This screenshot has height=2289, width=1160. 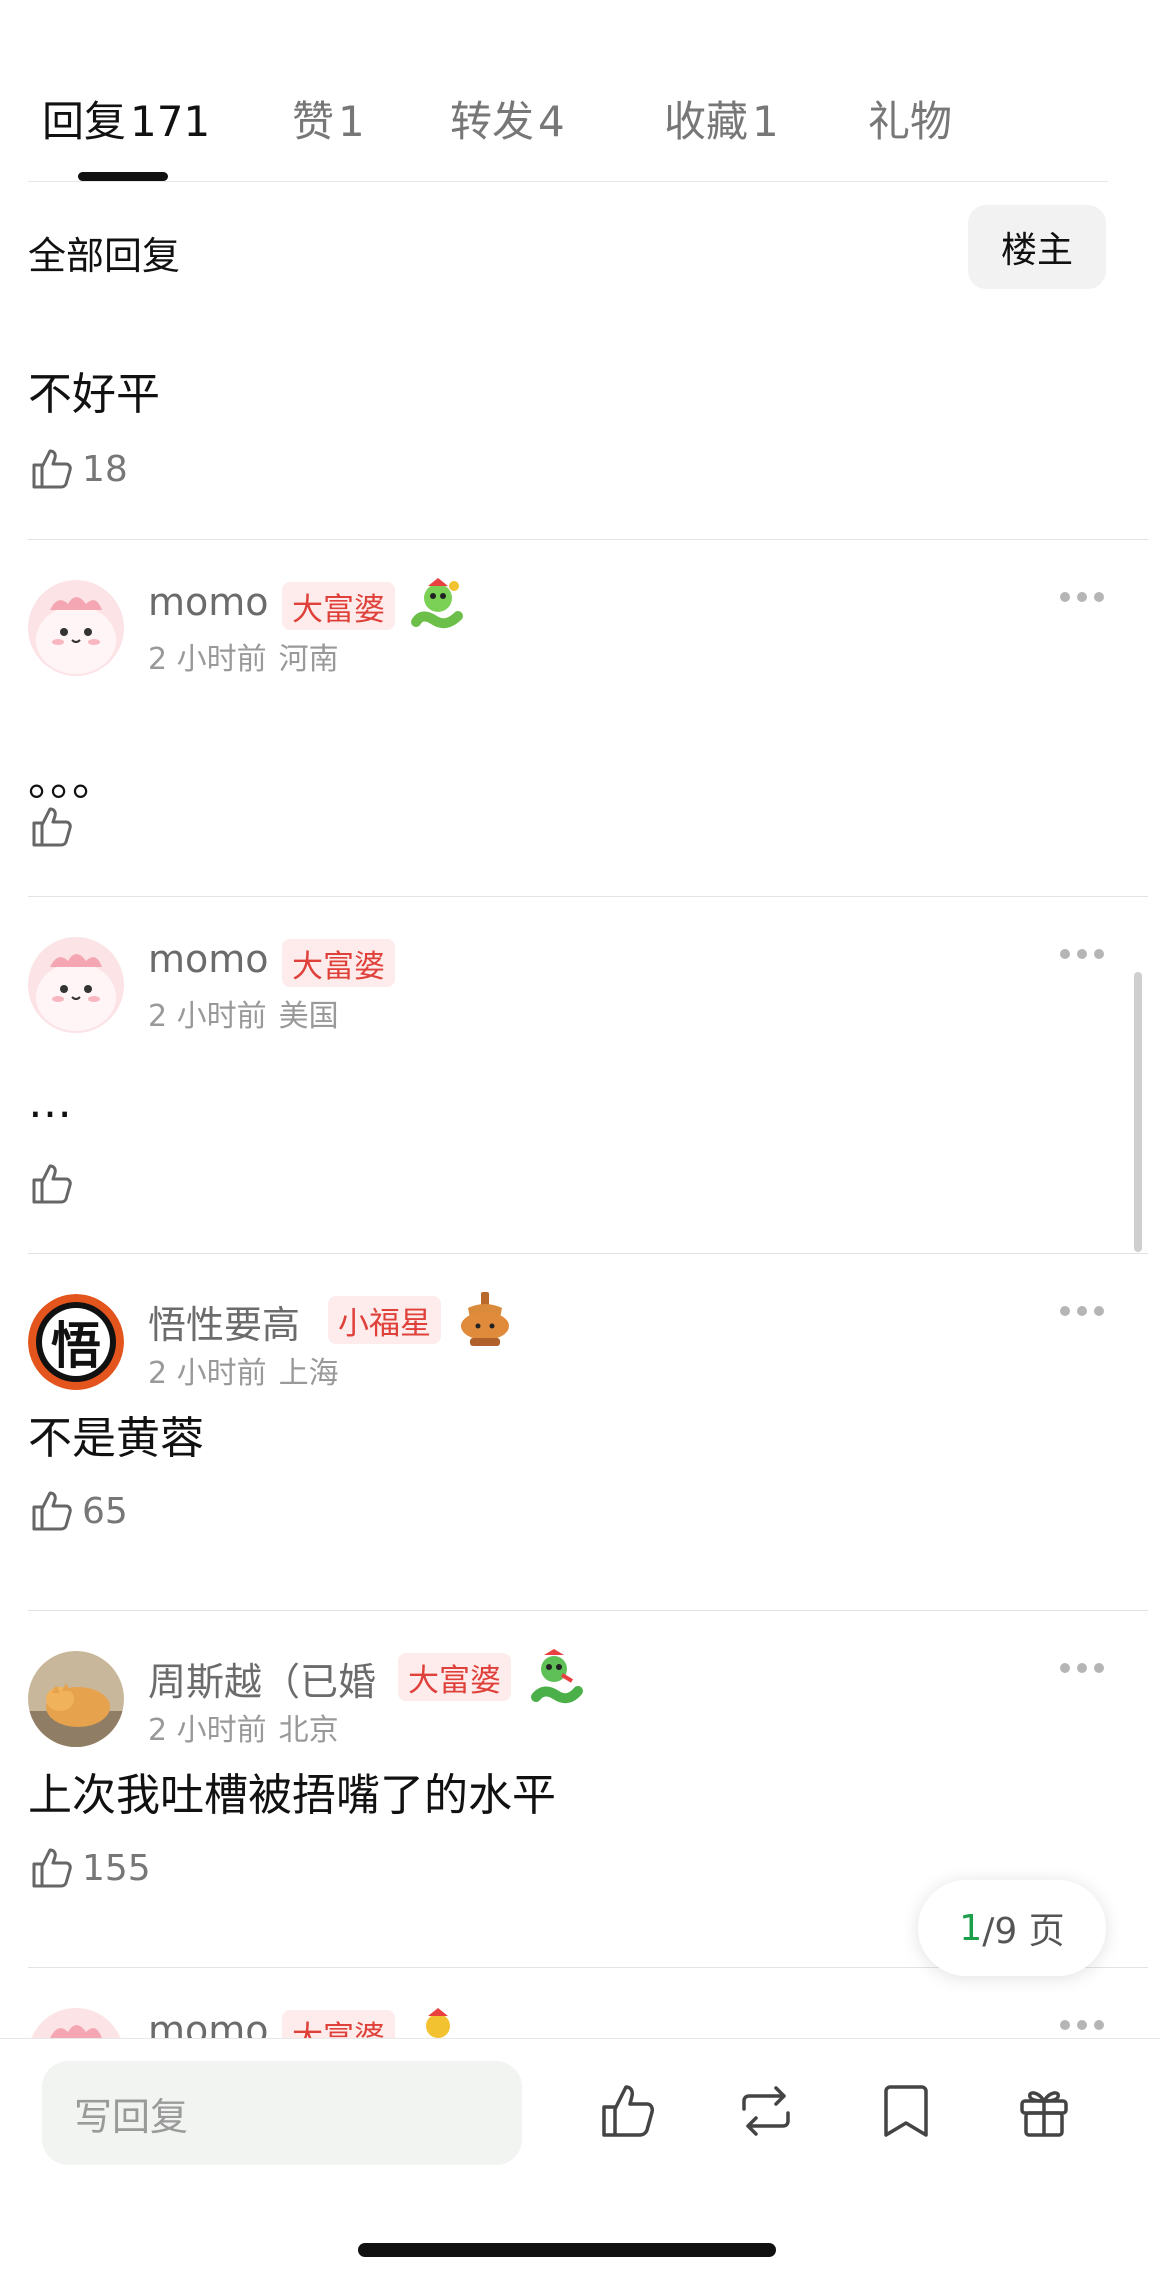 What do you see at coordinates (910, 121) in the screenshot?
I see `tab-gifts-label: 礼物` at bounding box center [910, 121].